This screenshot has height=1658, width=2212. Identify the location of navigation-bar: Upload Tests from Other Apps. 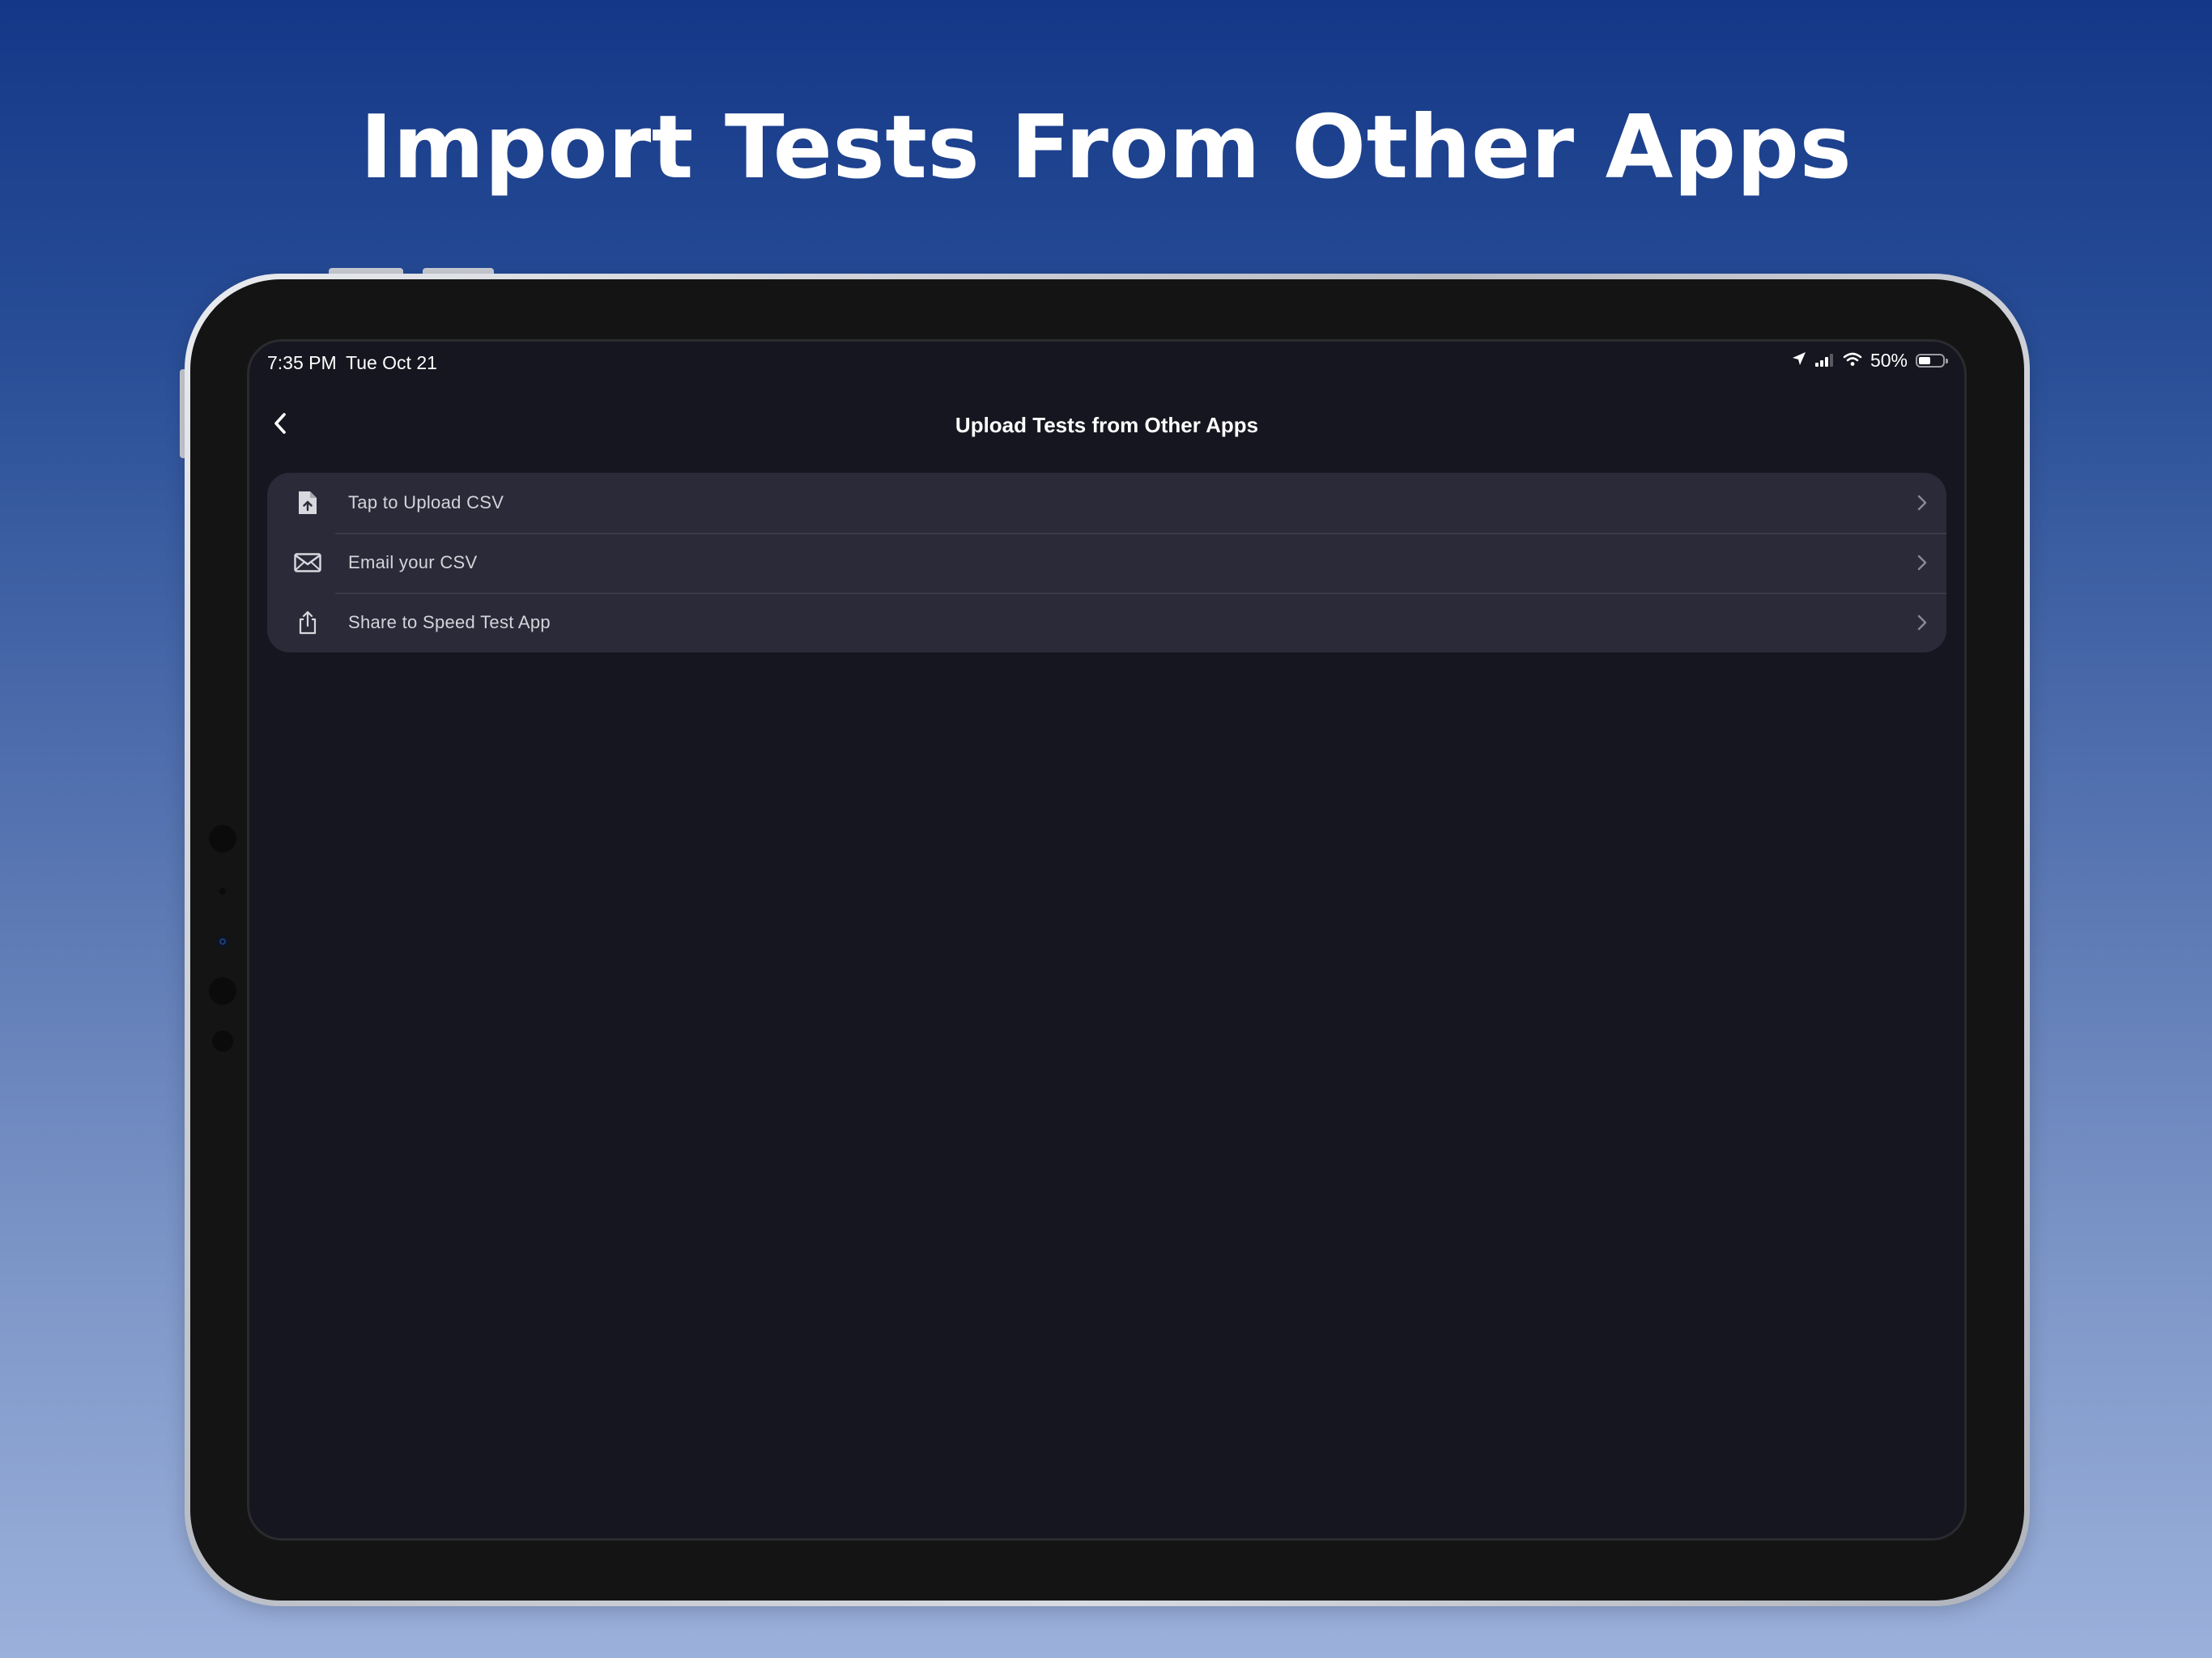
(1106, 424).